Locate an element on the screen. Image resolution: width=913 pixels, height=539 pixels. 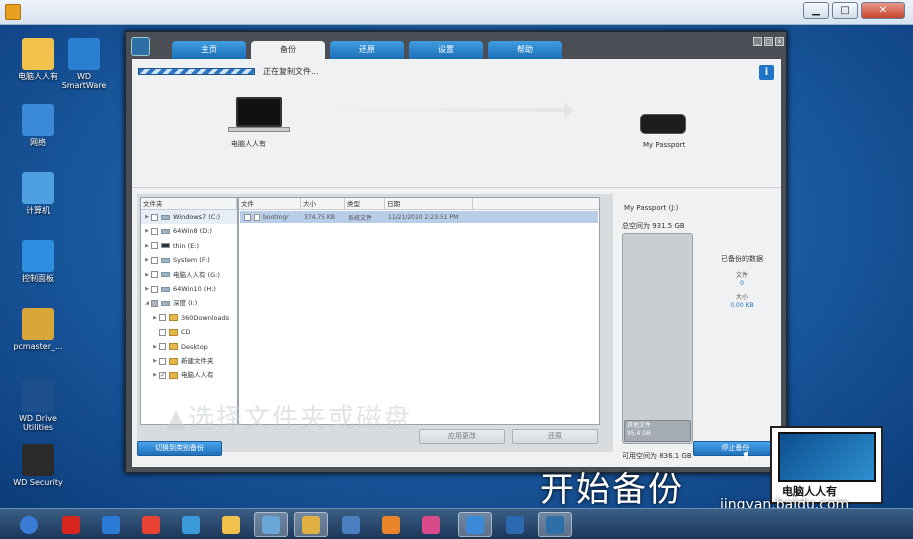
paint-icon is located at coordinates (431, 524).